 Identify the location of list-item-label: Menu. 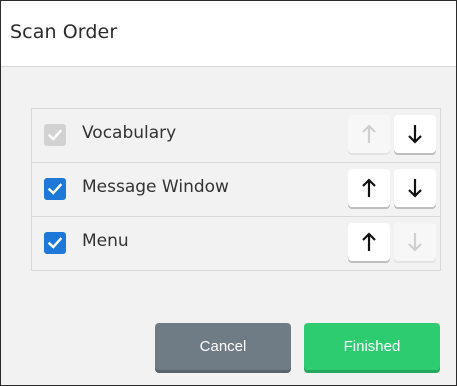
(105, 241).